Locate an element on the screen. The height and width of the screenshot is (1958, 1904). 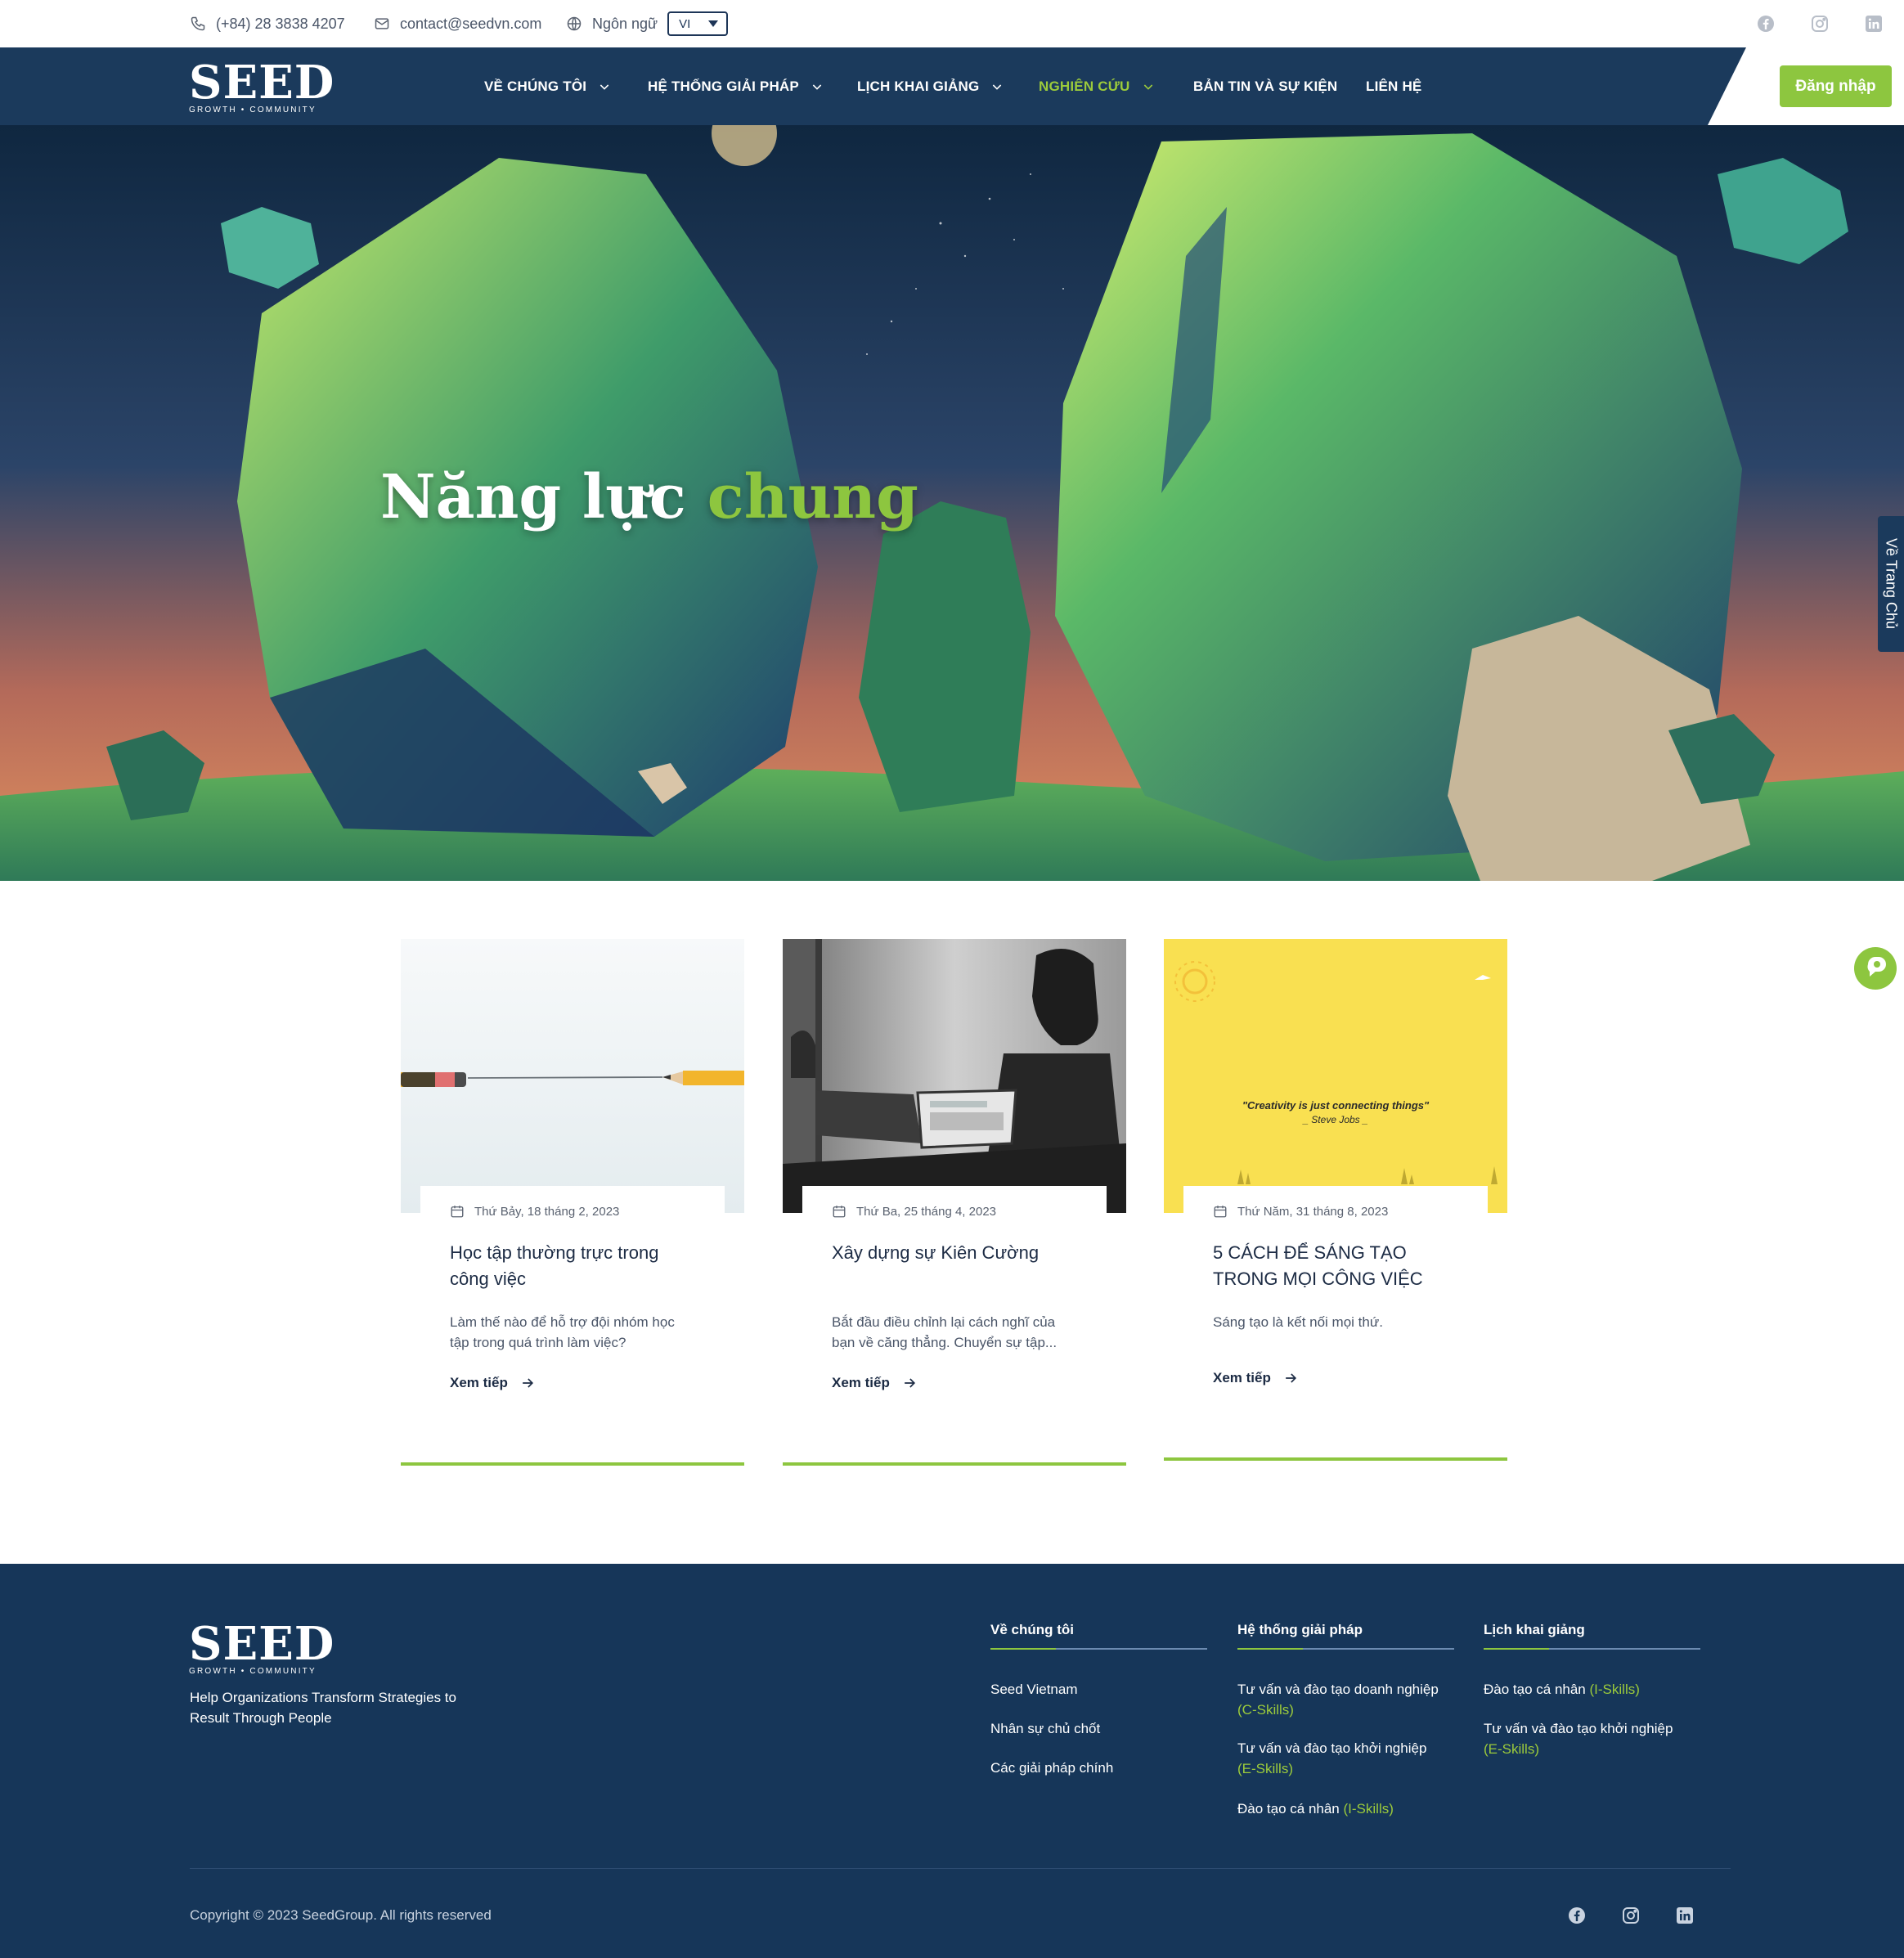
footer-logo-tagline: GROWTH • COMMUNITY is located at coordinates (253, 1671).